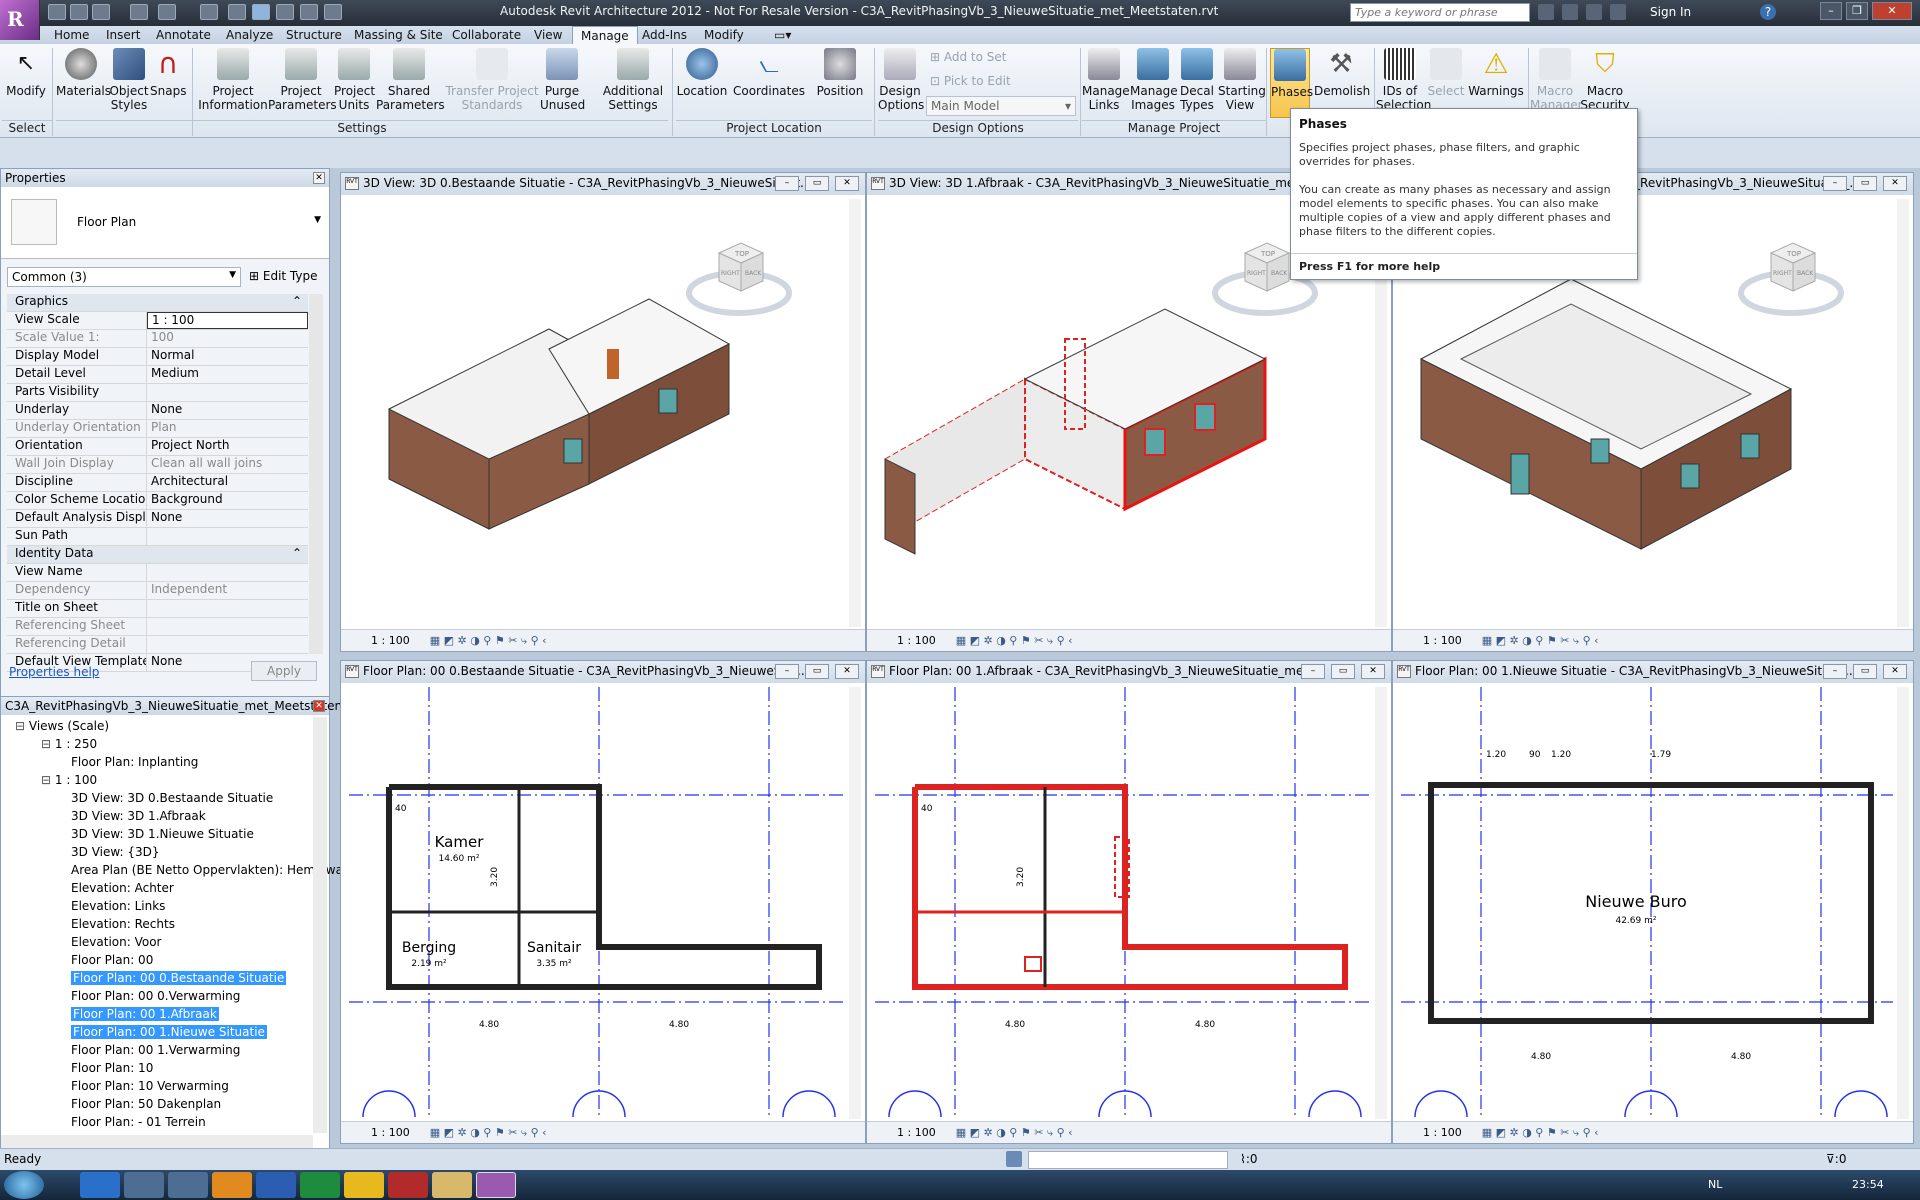 This screenshot has height=1200, width=1920. I want to click on browser-item: Elevation: Links, so click(157, 906).